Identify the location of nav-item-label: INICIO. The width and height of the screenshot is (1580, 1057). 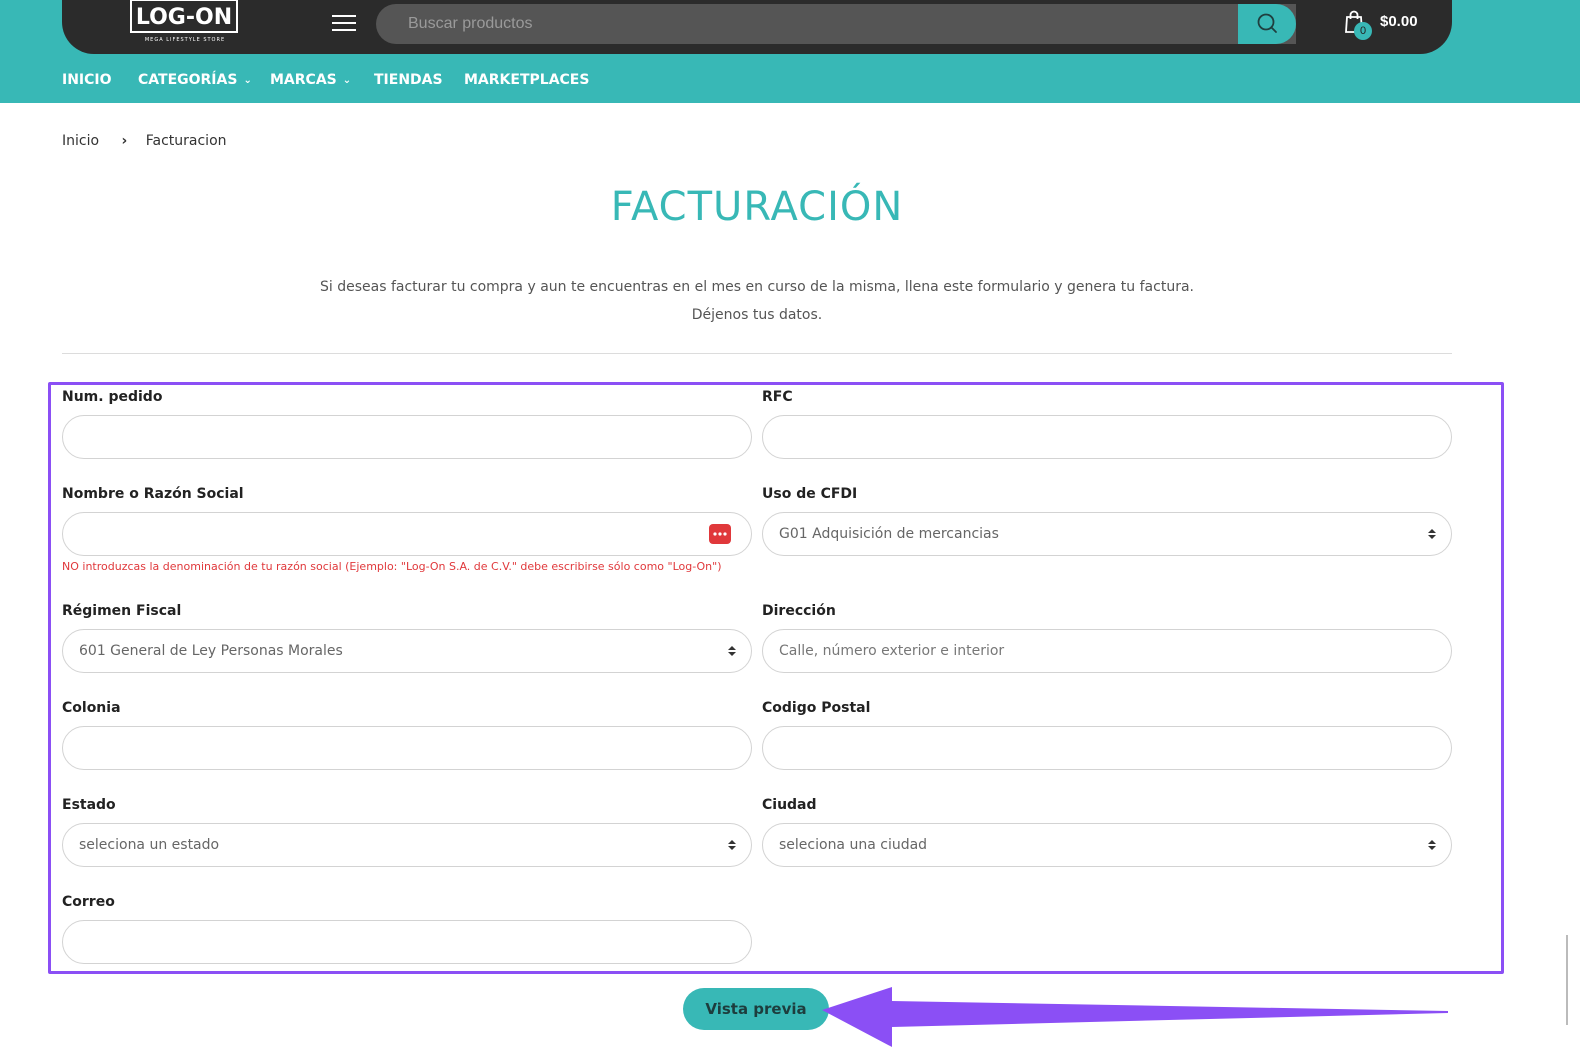
(87, 80).